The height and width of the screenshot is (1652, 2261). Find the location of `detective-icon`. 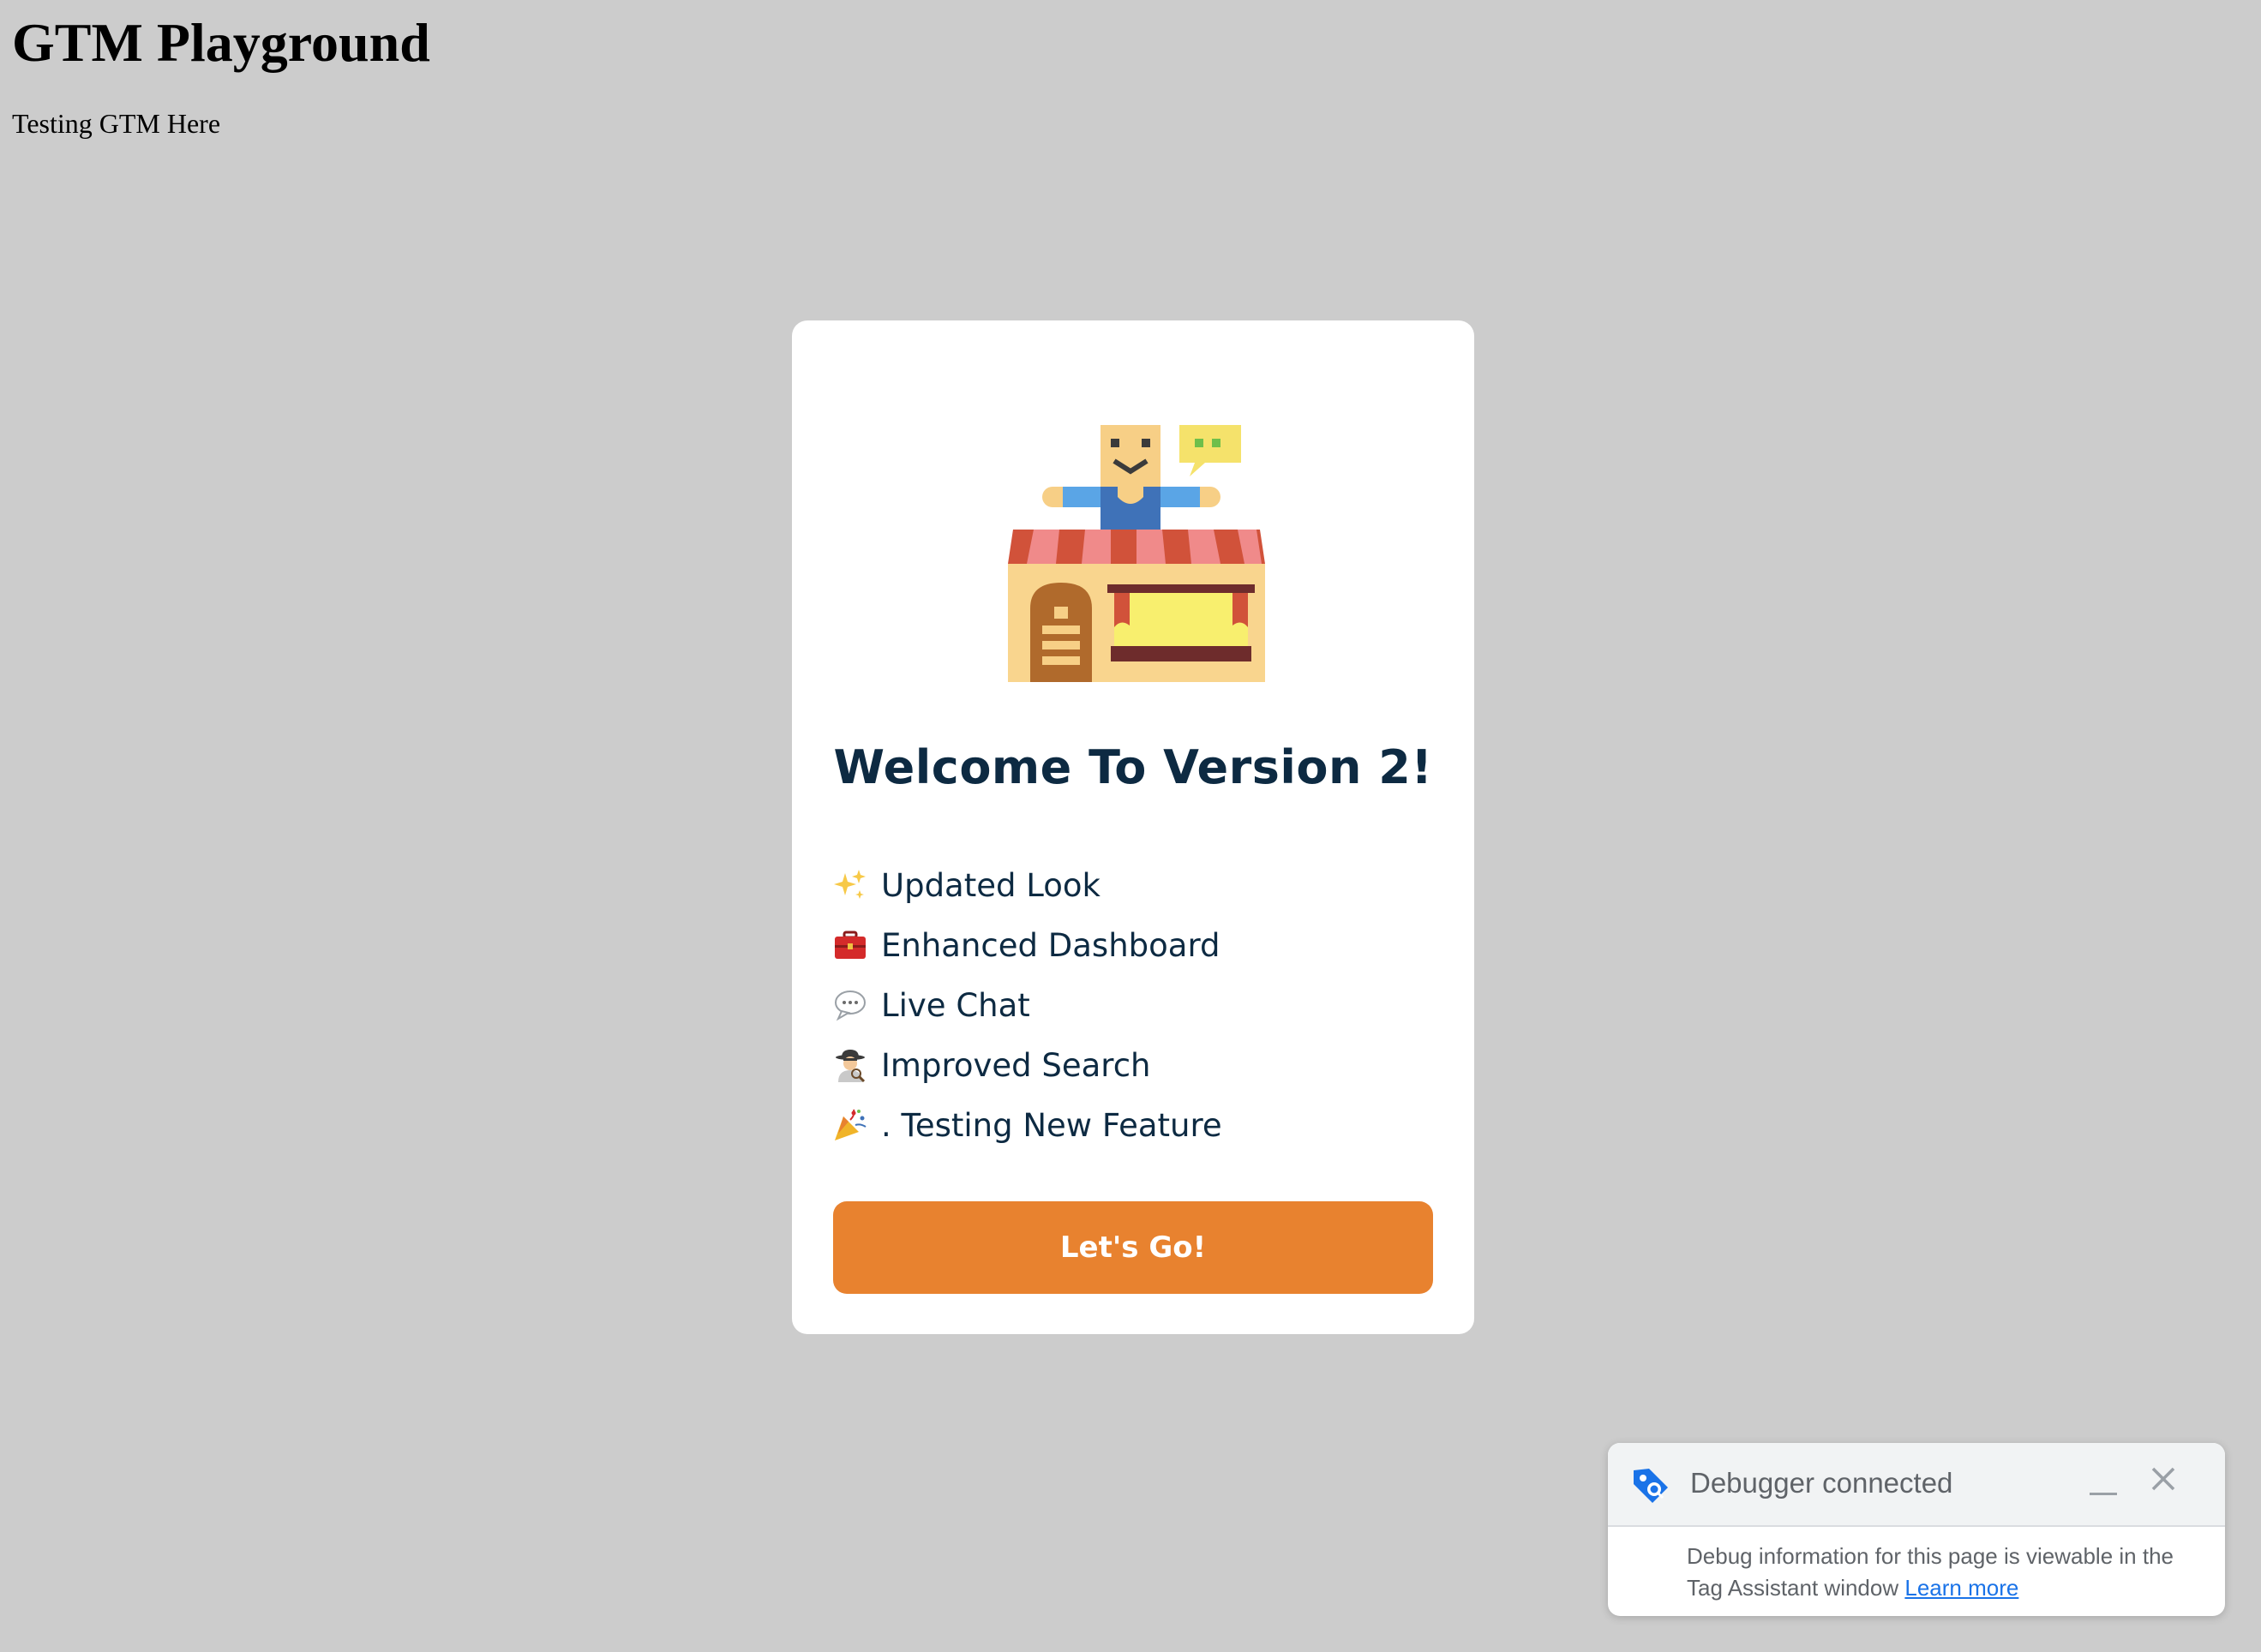

detective-icon is located at coordinates (857, 1065).